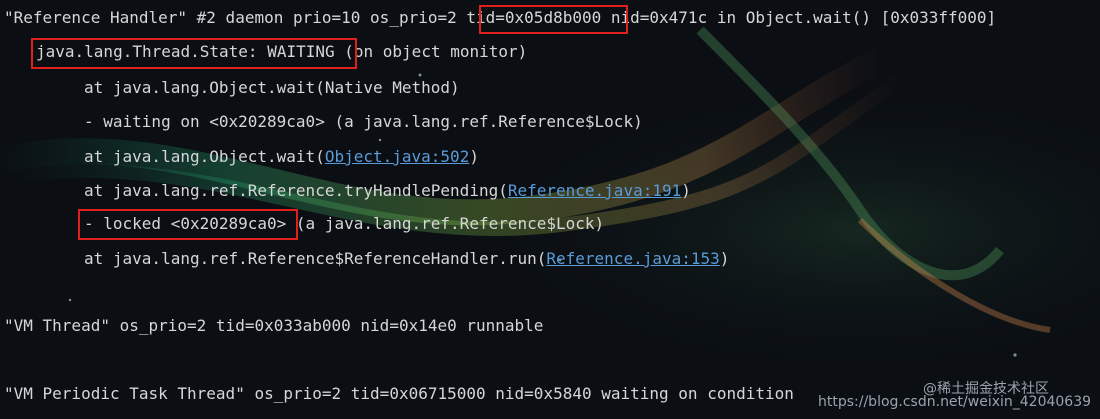 This screenshot has height=419, width=1100. What do you see at coordinates (594, 190) in the screenshot?
I see `source-link-reference-java-191: Reference.java:191` at bounding box center [594, 190].